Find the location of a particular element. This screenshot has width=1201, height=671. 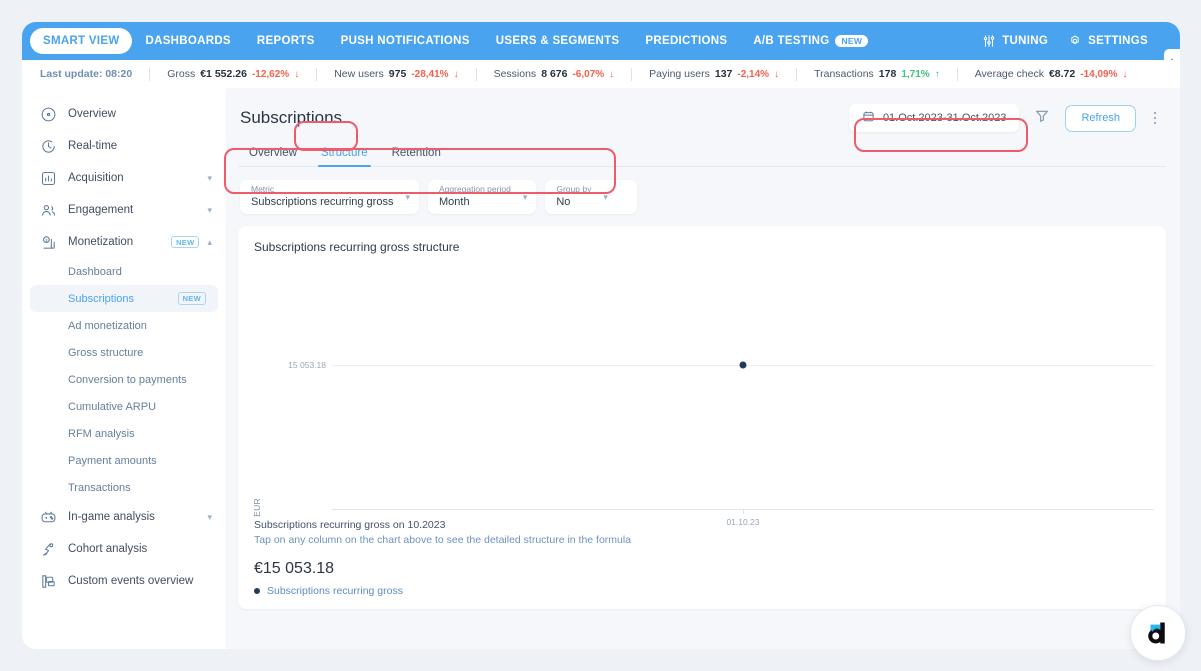

page-title: Subscriptions is located at coordinates (291, 117).